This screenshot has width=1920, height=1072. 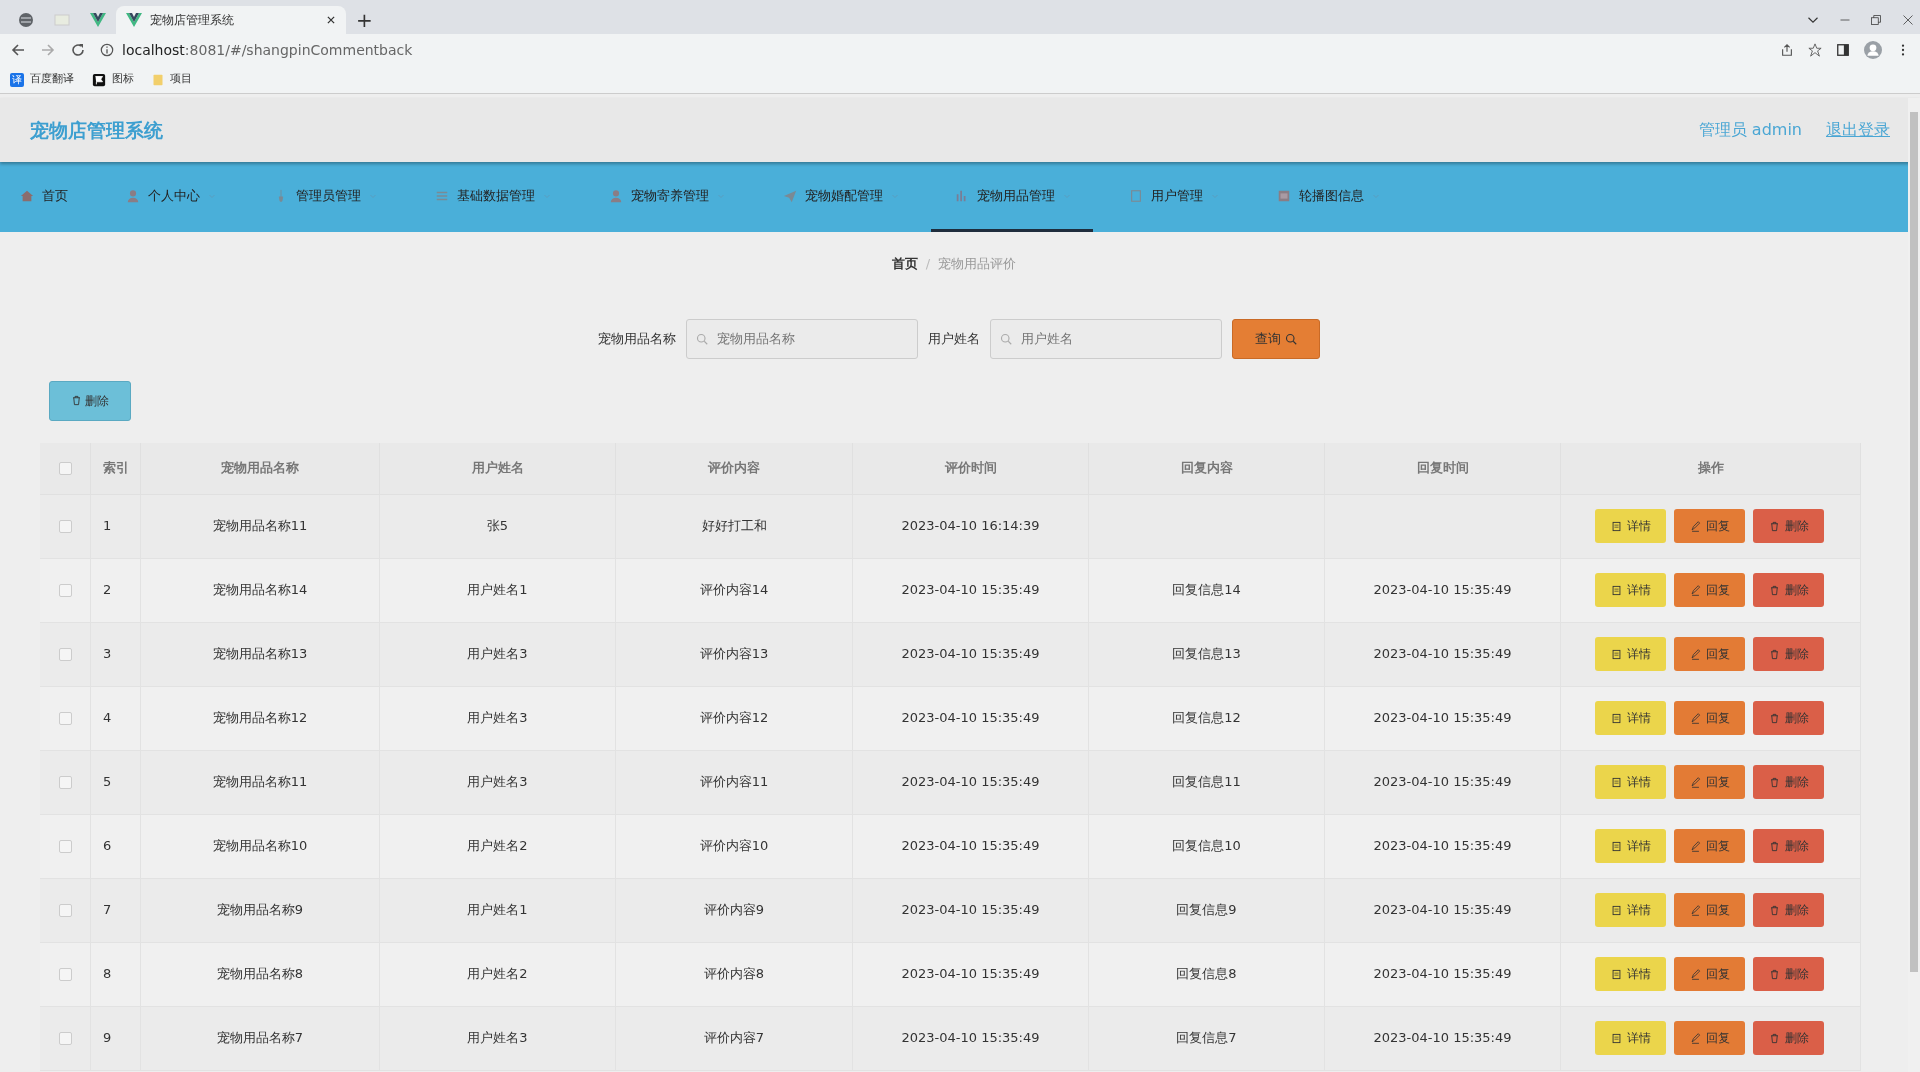 What do you see at coordinates (1787, 50) in the screenshot?
I see `share-icon` at bounding box center [1787, 50].